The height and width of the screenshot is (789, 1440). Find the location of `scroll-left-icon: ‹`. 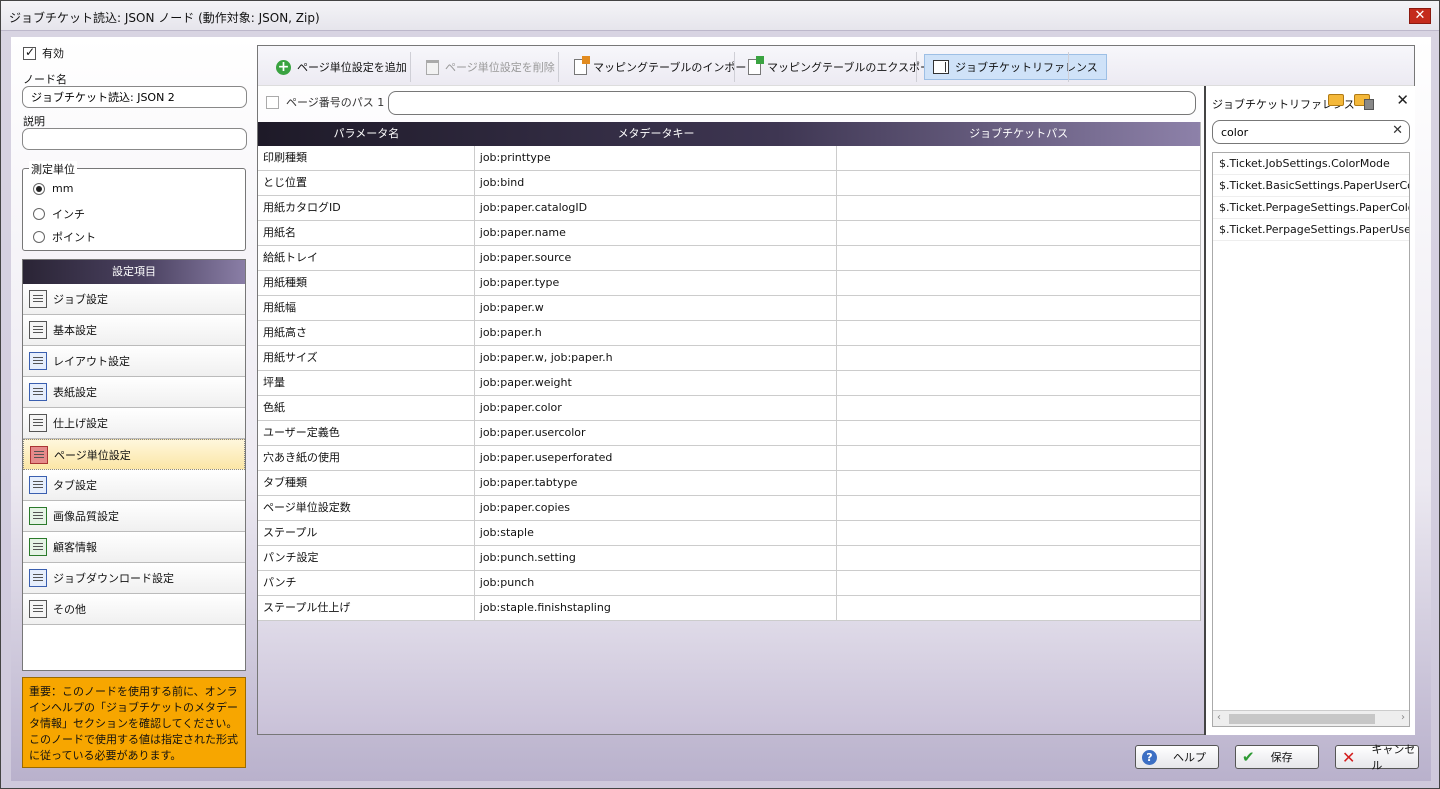

scroll-left-icon: ‹ is located at coordinates (1219, 717).